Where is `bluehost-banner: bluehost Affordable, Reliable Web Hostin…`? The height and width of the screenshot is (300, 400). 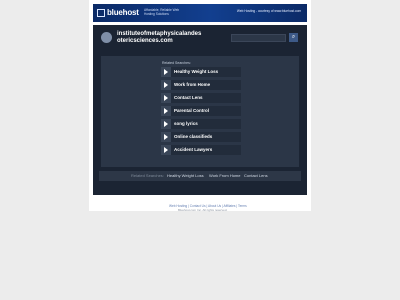
bluehost-banner: bluehost Affordable, Reliable Web Hostin… is located at coordinates (200, 13).